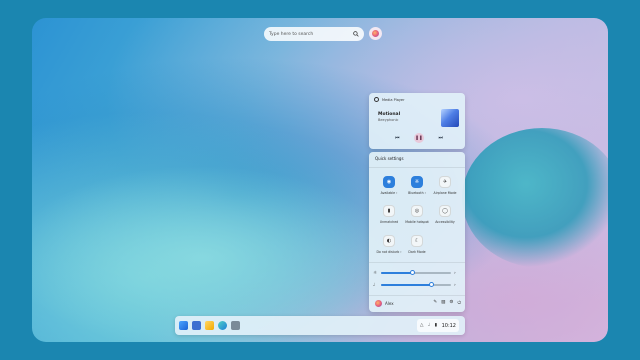  I want to click on volume-output-icon: ›, so click(455, 285).